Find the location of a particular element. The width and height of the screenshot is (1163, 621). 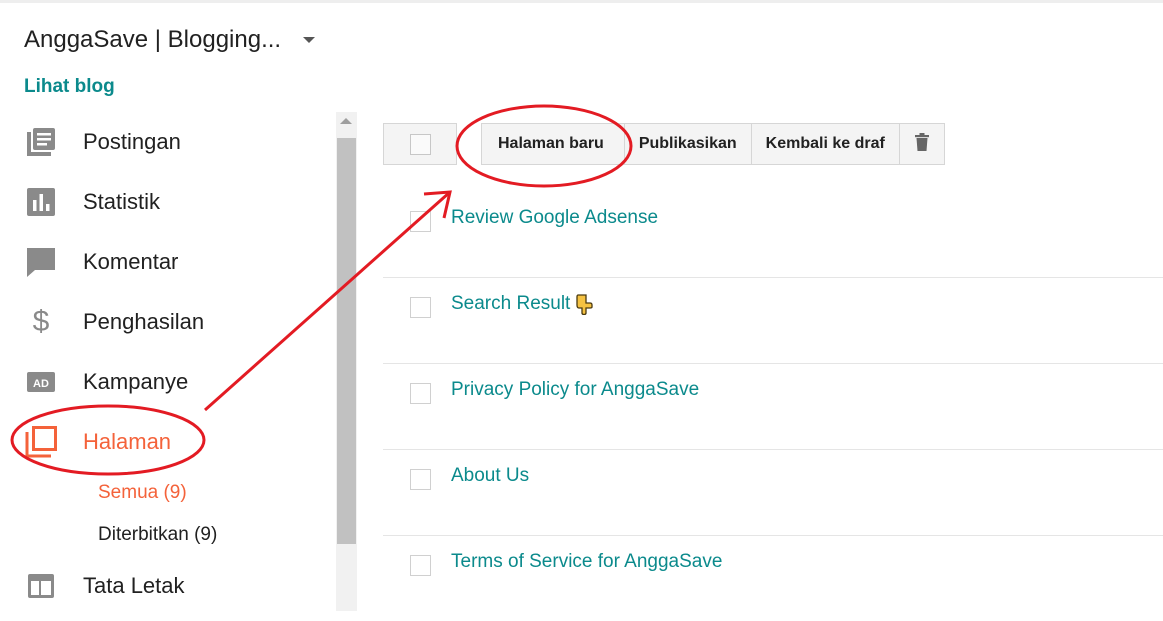

stats-icon is located at coordinates (41, 202).